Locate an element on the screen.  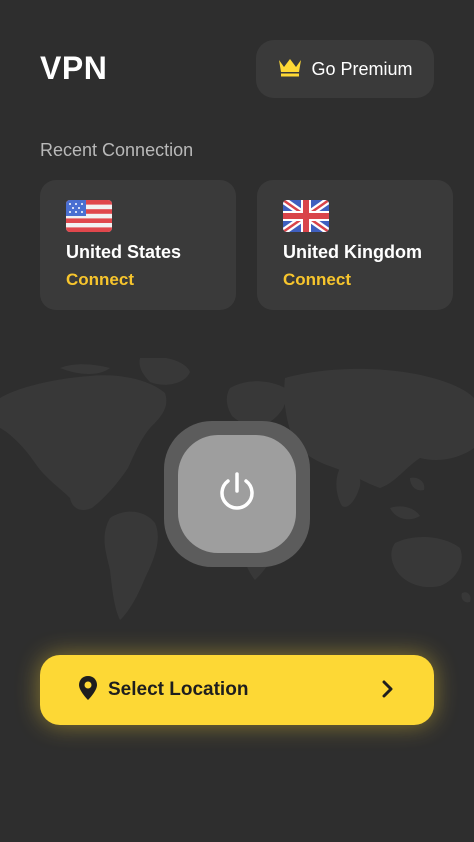
chevron-right-icon is located at coordinates (388, 691).